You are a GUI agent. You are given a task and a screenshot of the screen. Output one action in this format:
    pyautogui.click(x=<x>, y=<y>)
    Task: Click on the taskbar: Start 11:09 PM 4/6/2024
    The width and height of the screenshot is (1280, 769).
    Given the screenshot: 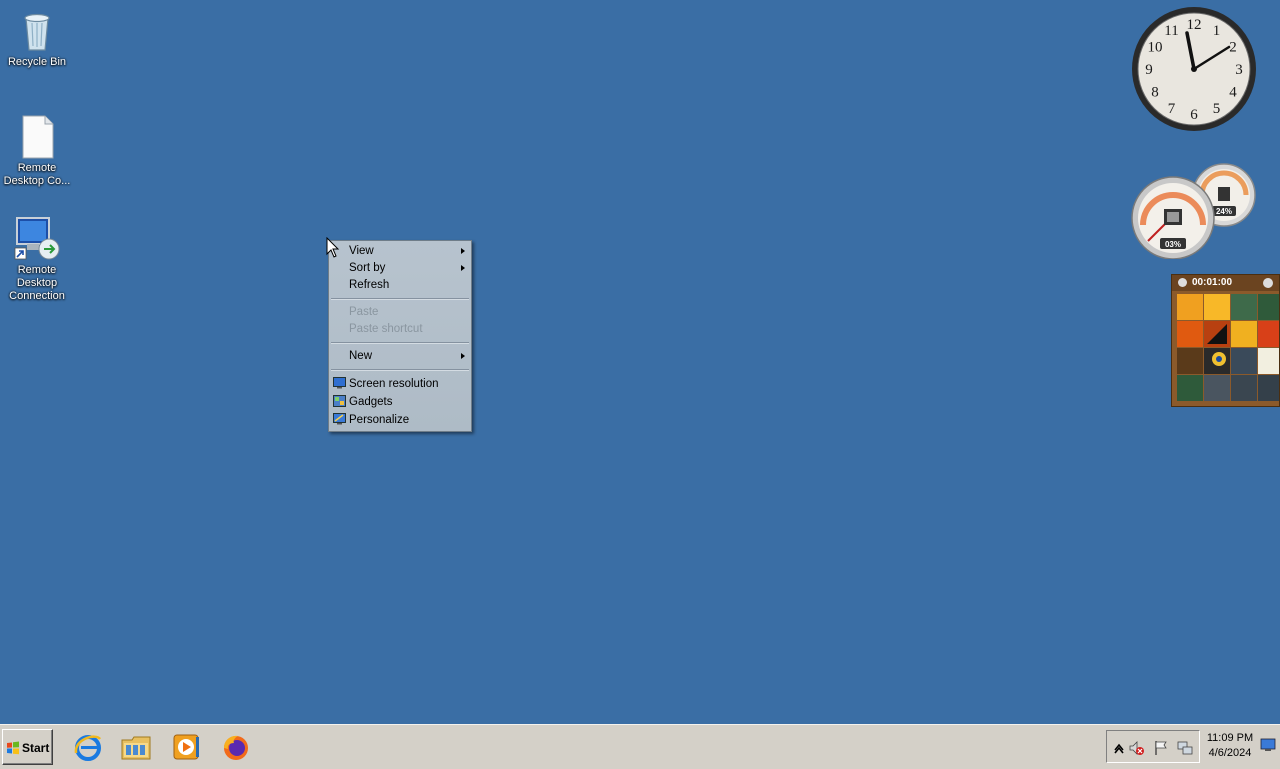 What is the action you would take?
    pyautogui.click(x=640, y=746)
    